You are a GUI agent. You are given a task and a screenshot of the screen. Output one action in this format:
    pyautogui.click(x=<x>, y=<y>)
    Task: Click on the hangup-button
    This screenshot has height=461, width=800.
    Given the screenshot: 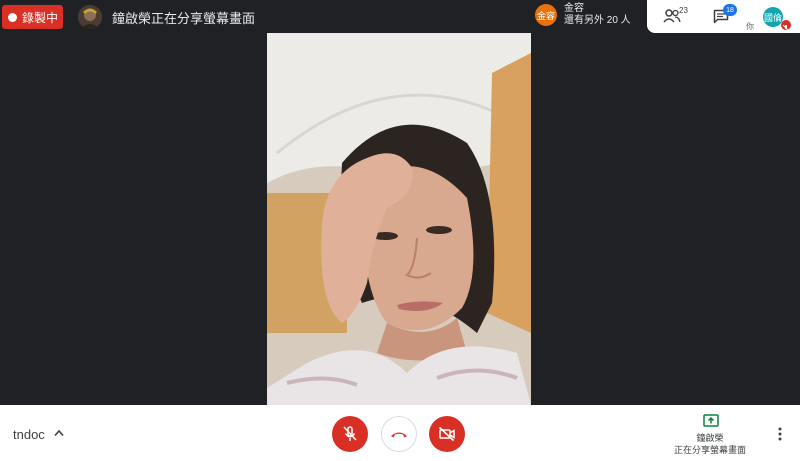 What is the action you would take?
    pyautogui.click(x=399, y=434)
    